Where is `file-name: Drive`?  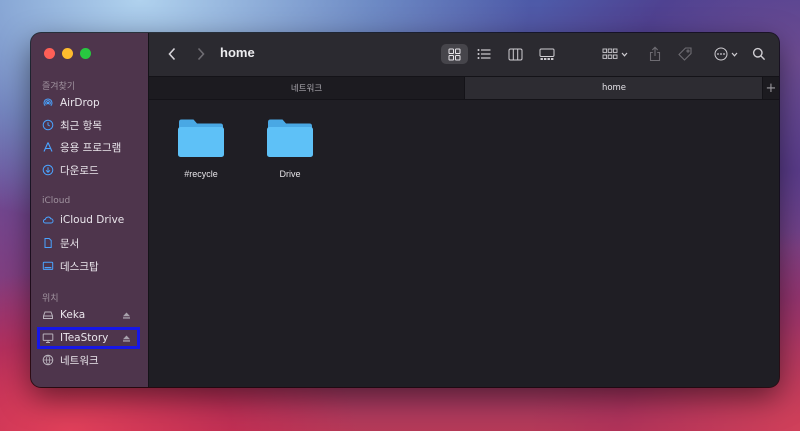 file-name: Drive is located at coordinates (290, 174).